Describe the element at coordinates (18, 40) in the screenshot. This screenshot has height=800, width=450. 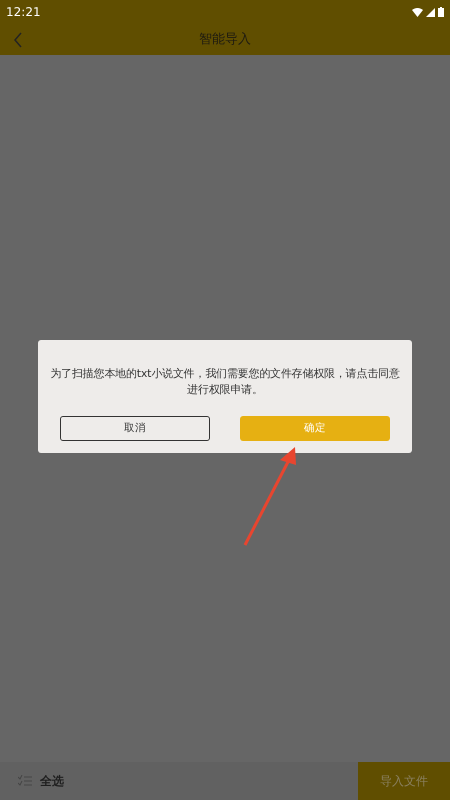
I see `back-icon` at that location.